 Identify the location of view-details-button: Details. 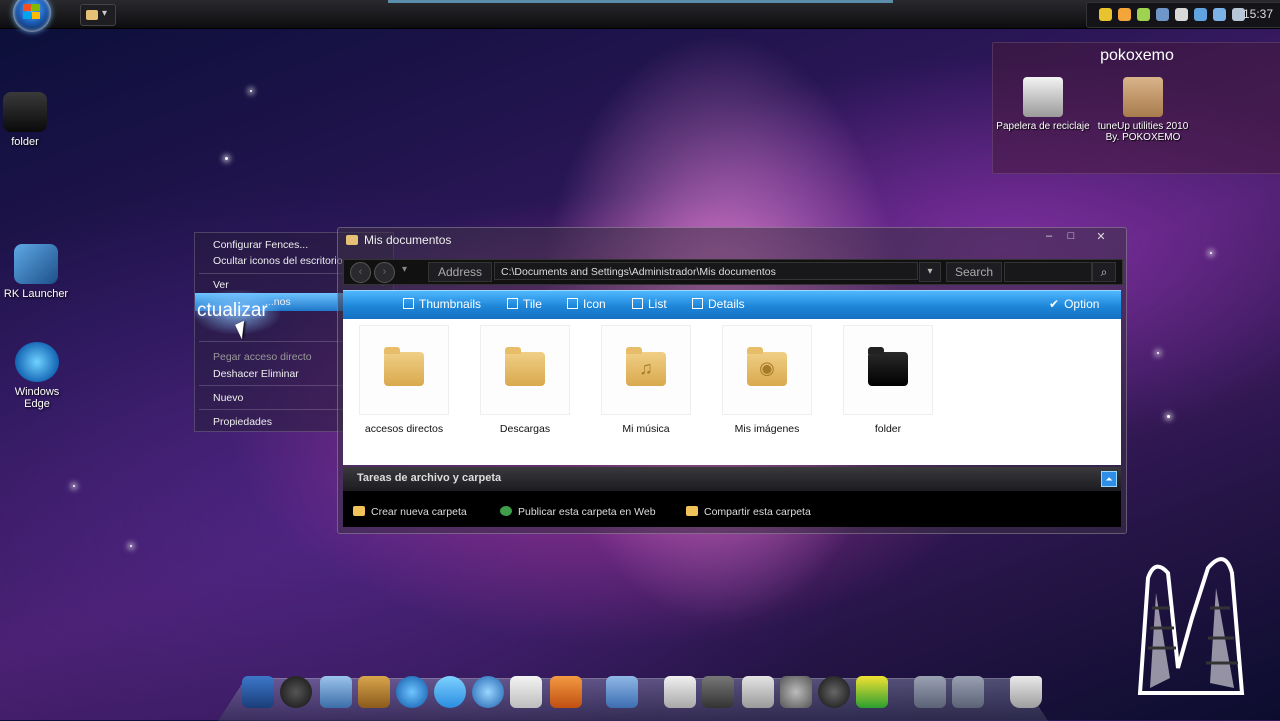
(718, 304).